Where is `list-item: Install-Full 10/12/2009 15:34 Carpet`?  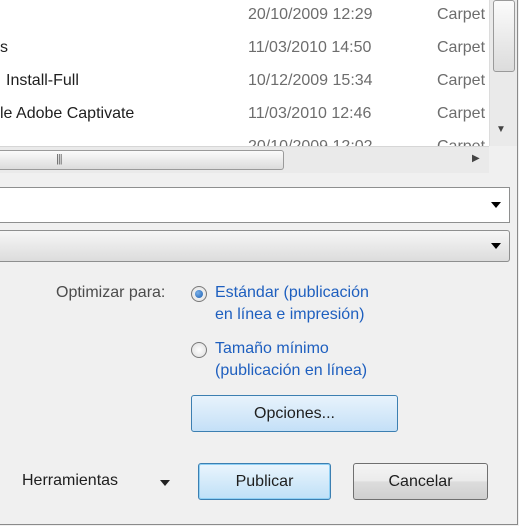 list-item: Install-Full 10/12/2009 15:34 Carpet is located at coordinates (244, 82).